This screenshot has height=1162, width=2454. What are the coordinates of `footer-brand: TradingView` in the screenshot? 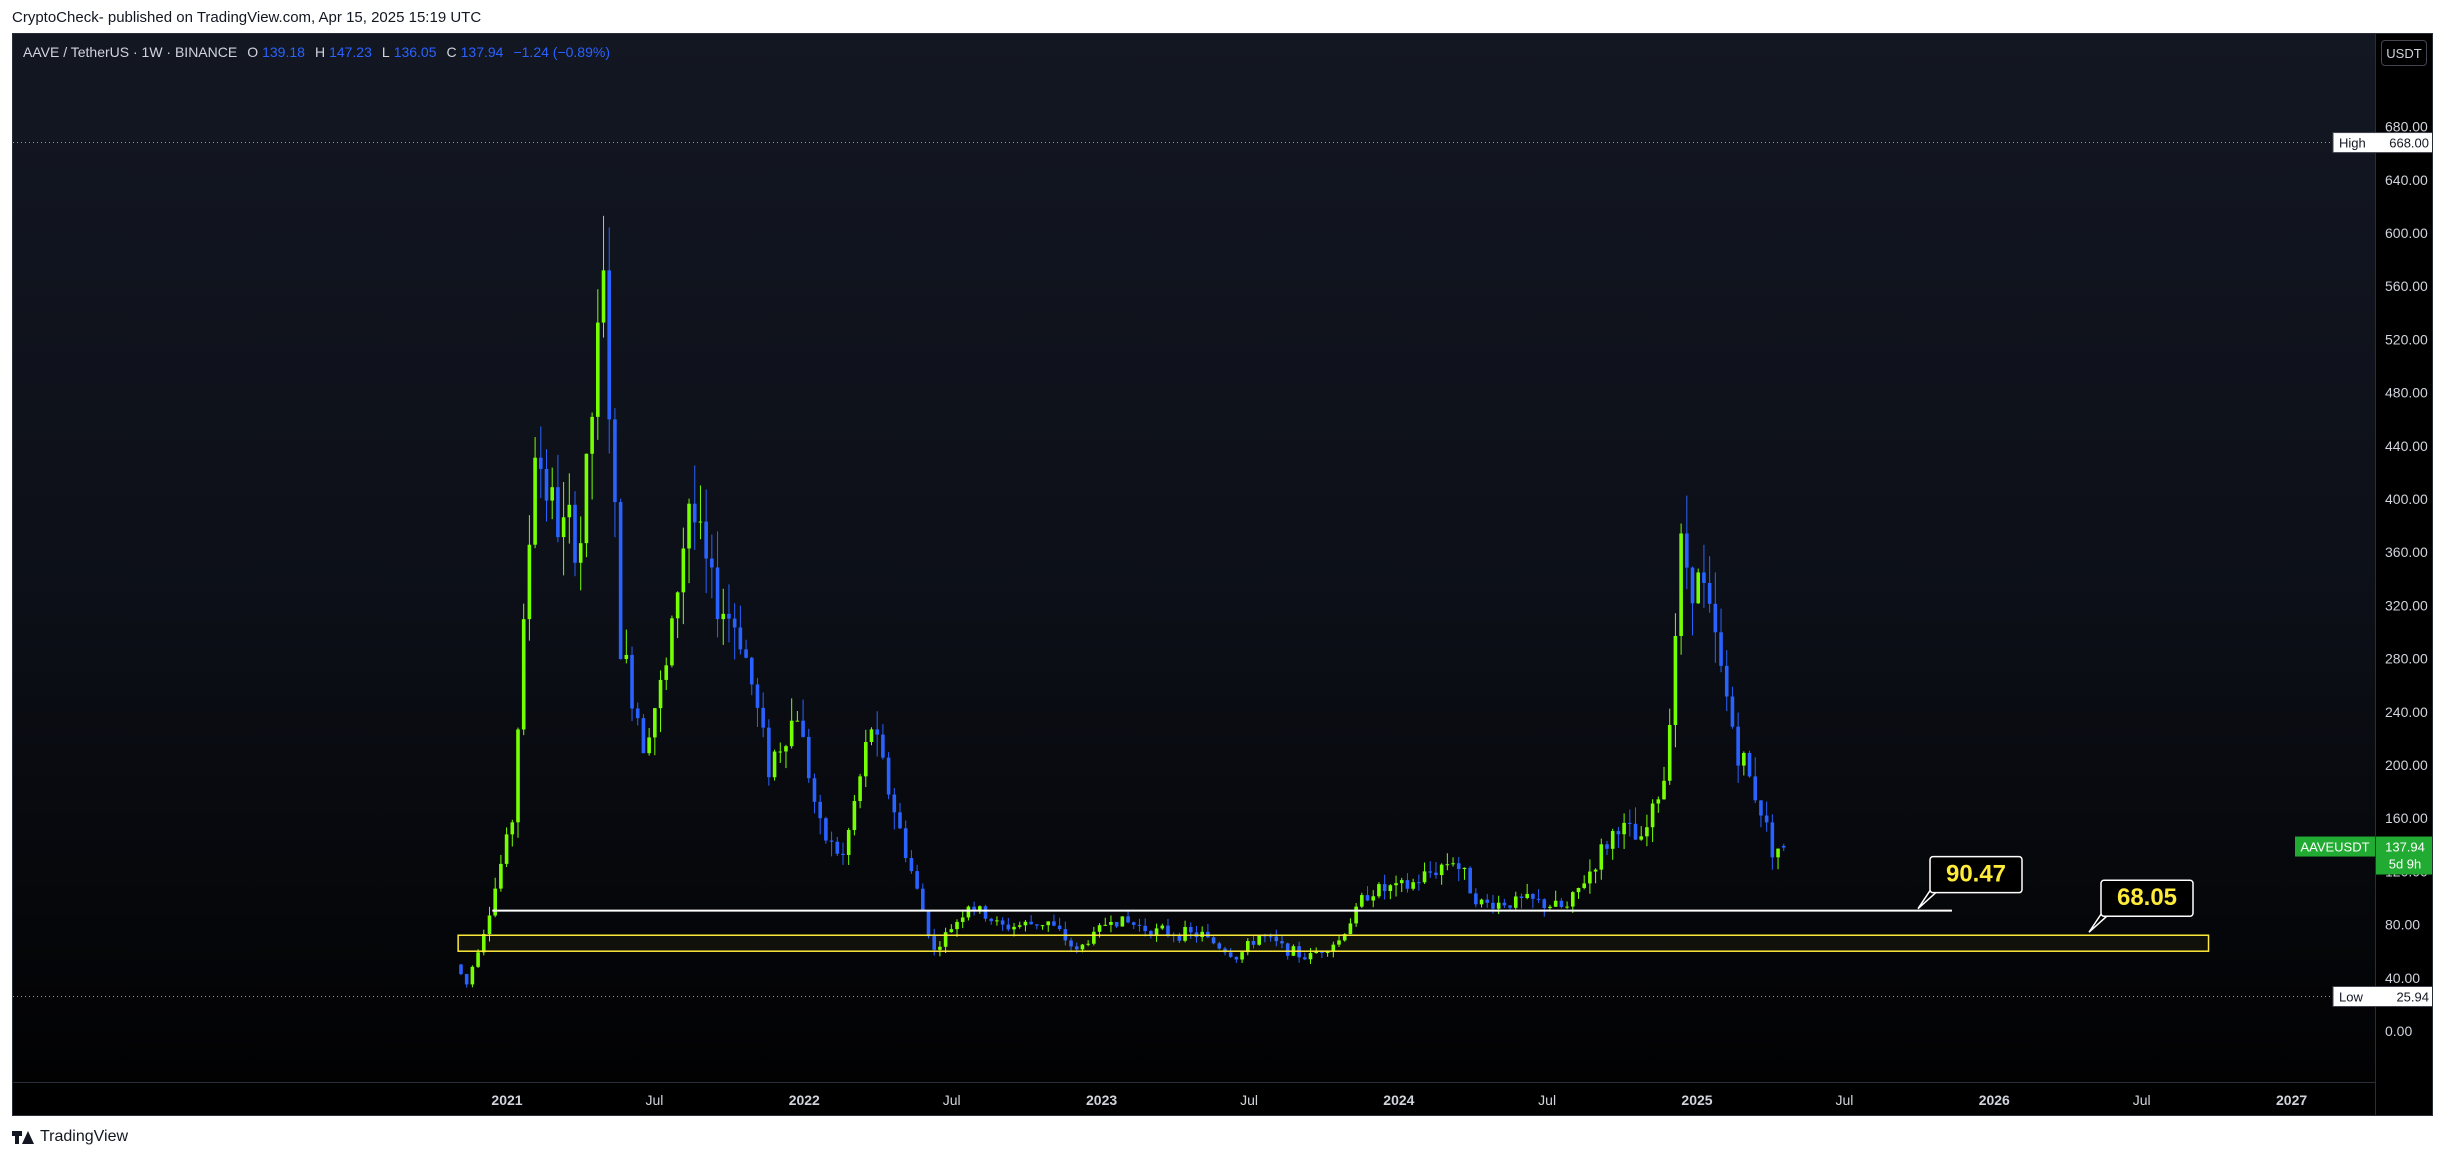 It's located at (70, 1137).